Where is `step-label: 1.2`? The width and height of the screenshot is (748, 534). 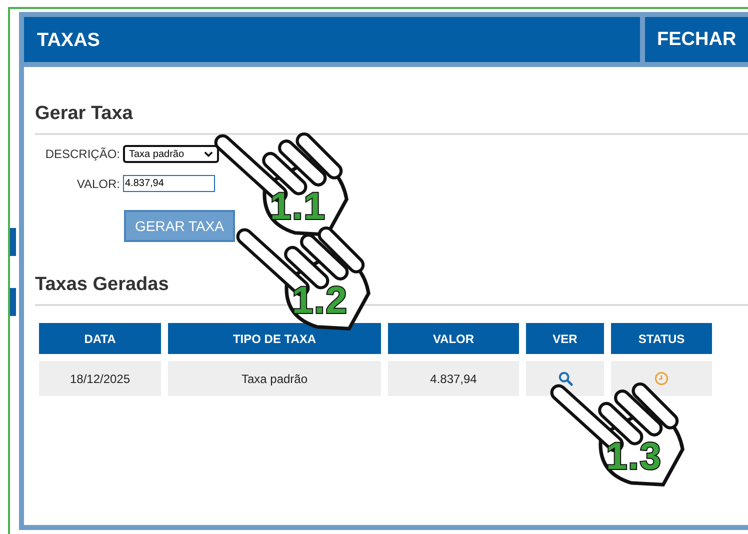
step-label: 1.2 is located at coordinates (320, 301).